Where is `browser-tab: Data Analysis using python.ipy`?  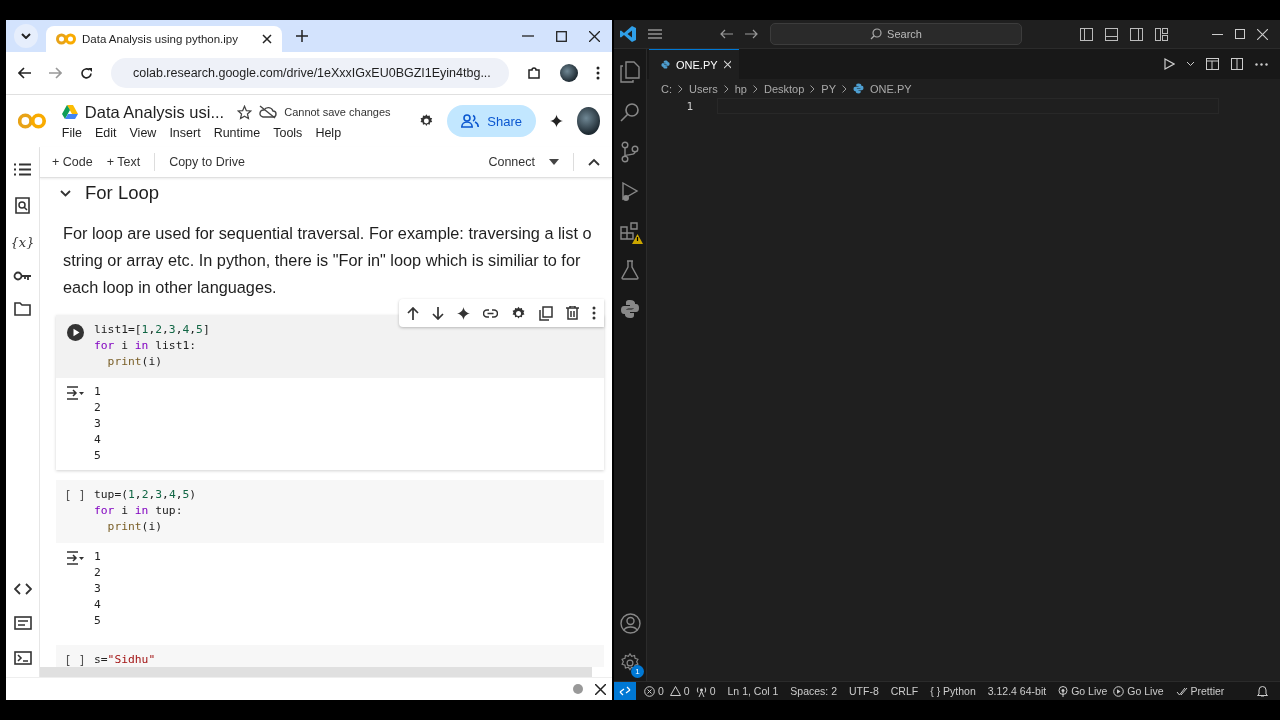 browser-tab: Data Analysis using python.ipy is located at coordinates (164, 39).